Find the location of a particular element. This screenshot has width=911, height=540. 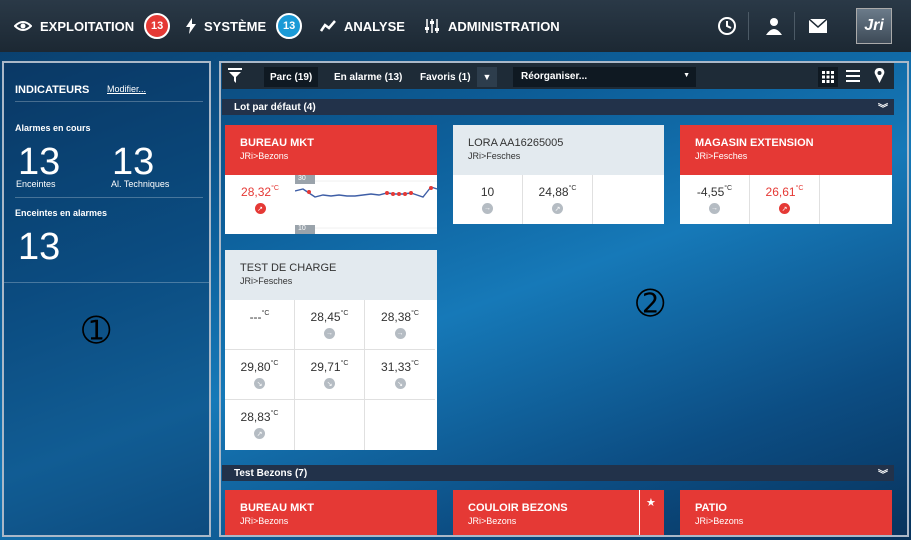

measure-cell: 28,45°C → is located at coordinates (330, 325).